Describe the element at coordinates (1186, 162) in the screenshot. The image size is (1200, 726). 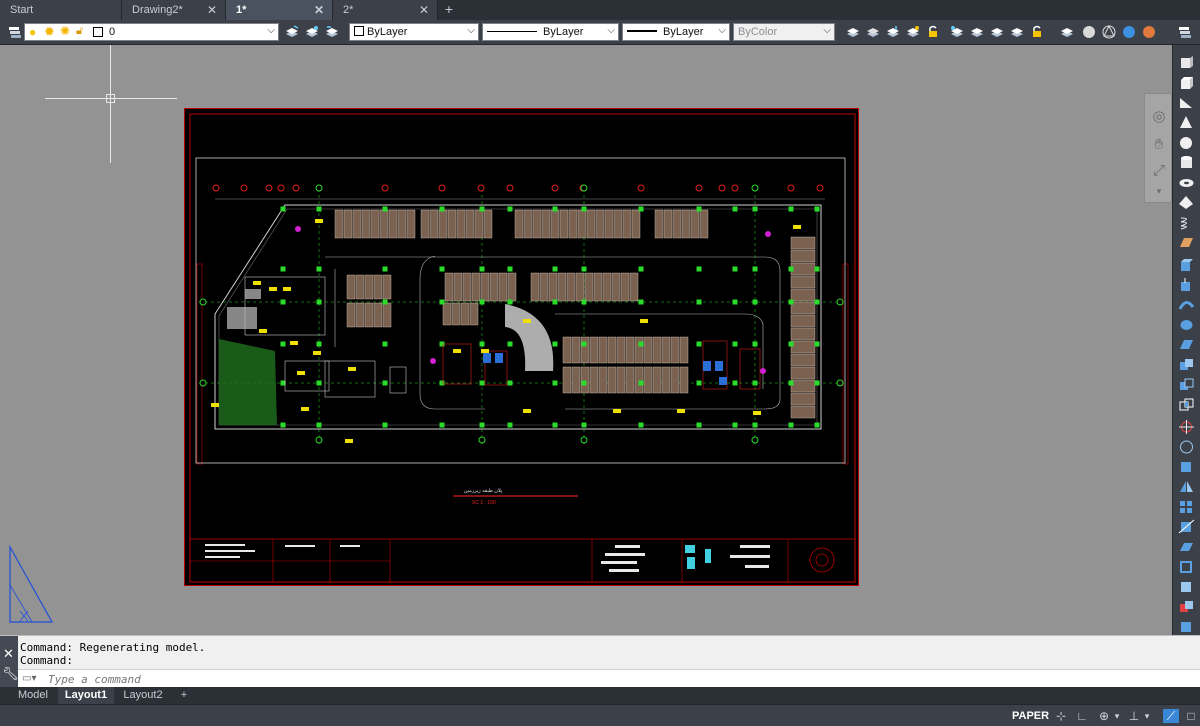
I see `cylinder-icon` at that location.